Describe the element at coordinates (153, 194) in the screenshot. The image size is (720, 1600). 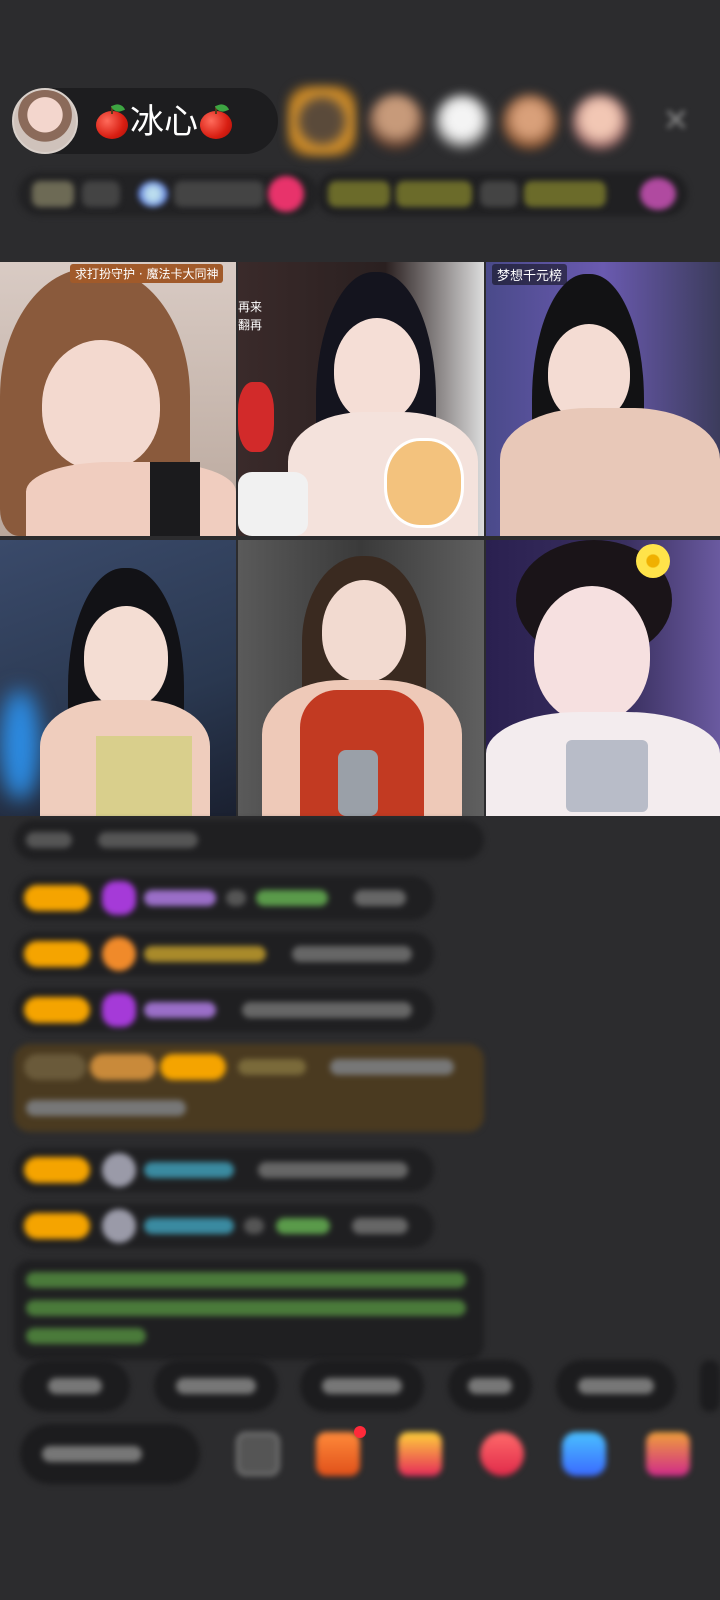
I see `badge-icon` at that location.